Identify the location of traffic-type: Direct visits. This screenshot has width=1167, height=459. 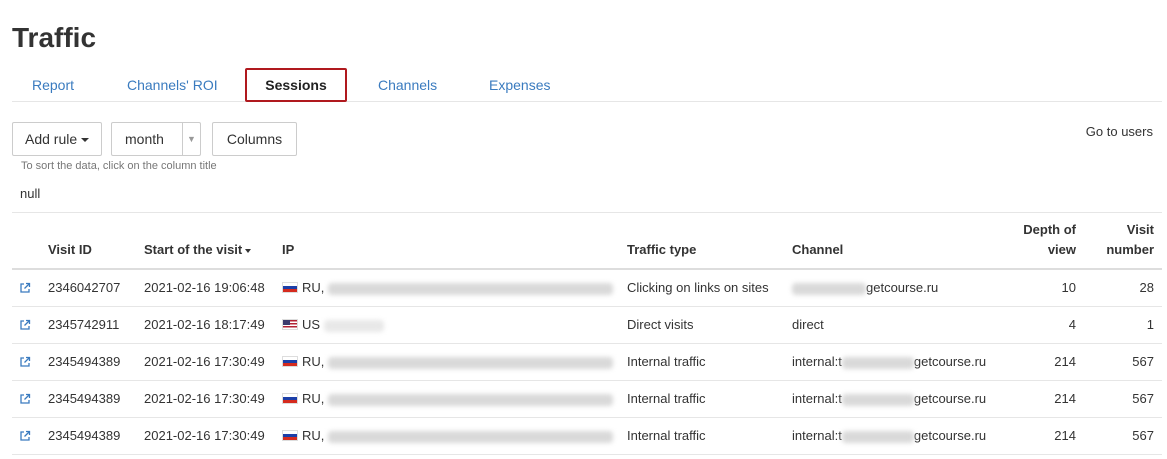
(660, 324).